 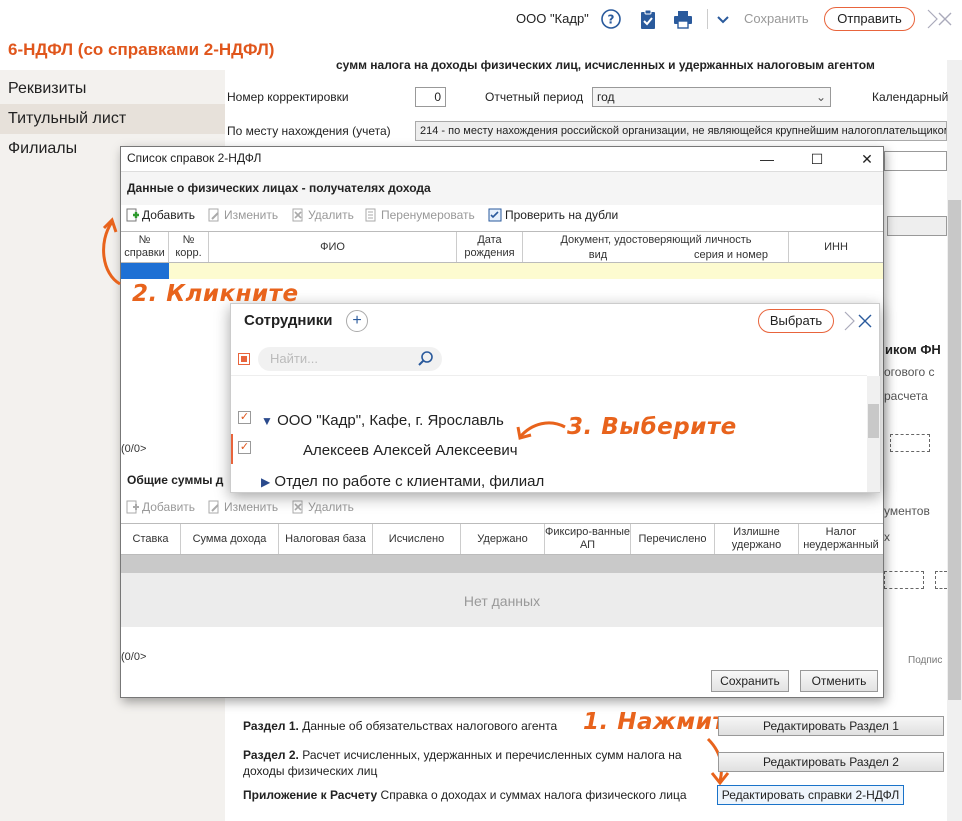 What do you see at coordinates (390, 420) in the screenshot?
I see `organization-label: ООО "Кадр", Кафе, г. Ярославль` at bounding box center [390, 420].